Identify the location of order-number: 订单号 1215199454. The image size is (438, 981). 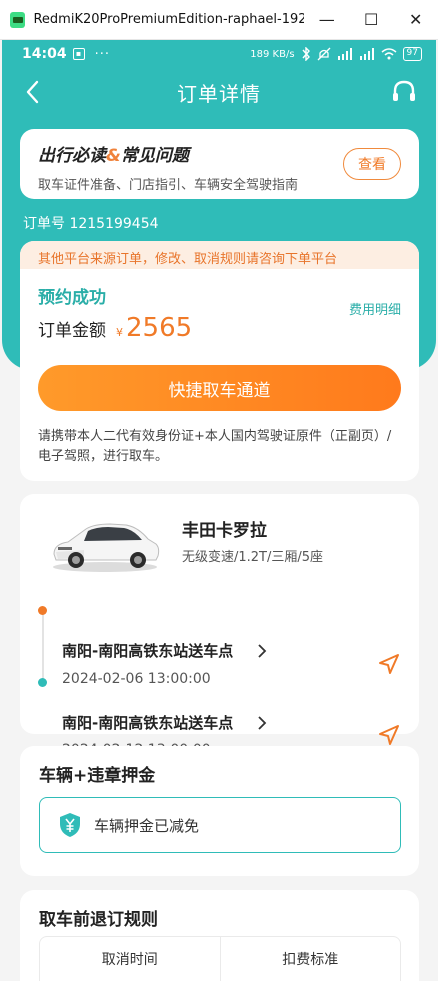
(91, 224).